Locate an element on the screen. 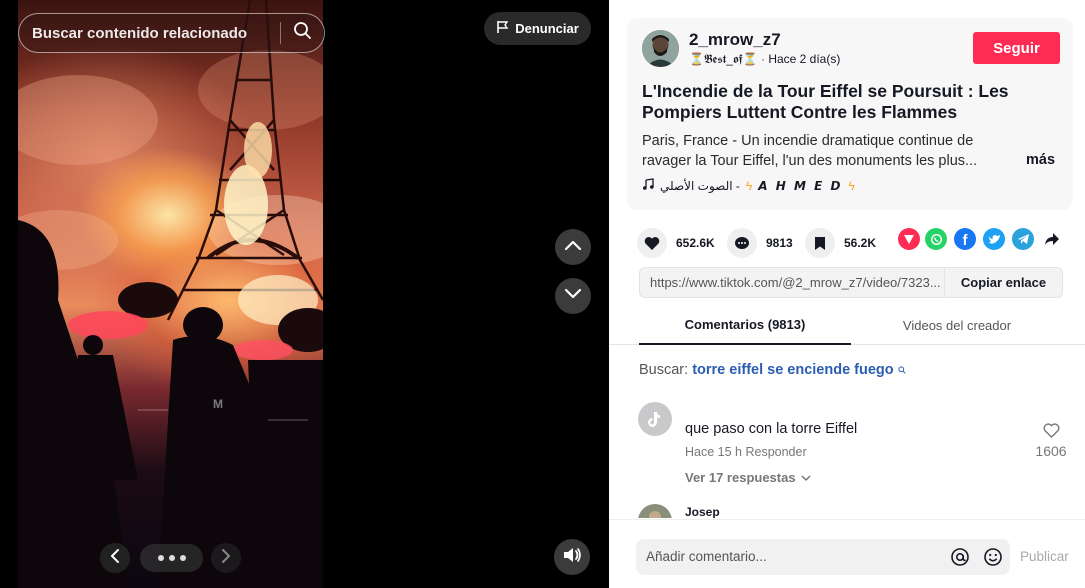 This screenshot has width=1085, height=588. author-username: 2_mrow_z7 is located at coordinates (735, 40).